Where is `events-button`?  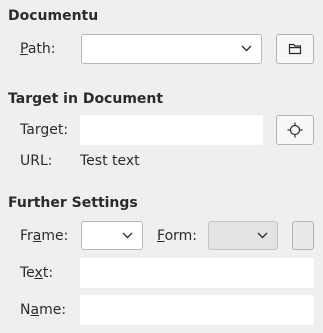
events-button is located at coordinates (303, 235).